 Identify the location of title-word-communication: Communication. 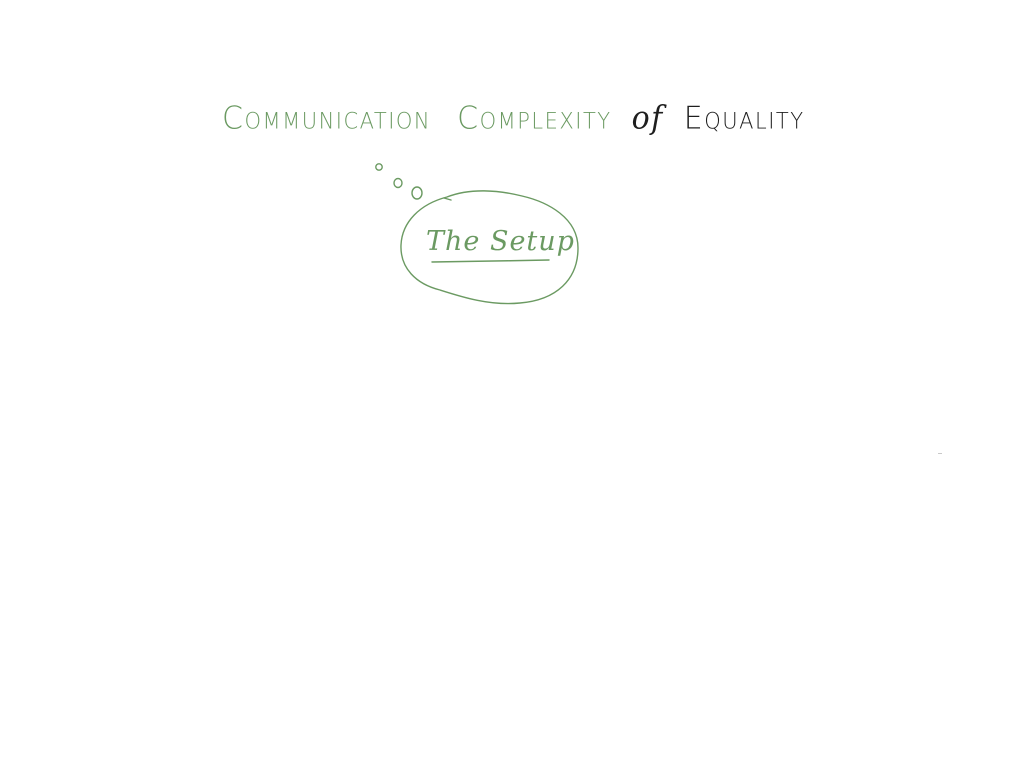
(327, 118).